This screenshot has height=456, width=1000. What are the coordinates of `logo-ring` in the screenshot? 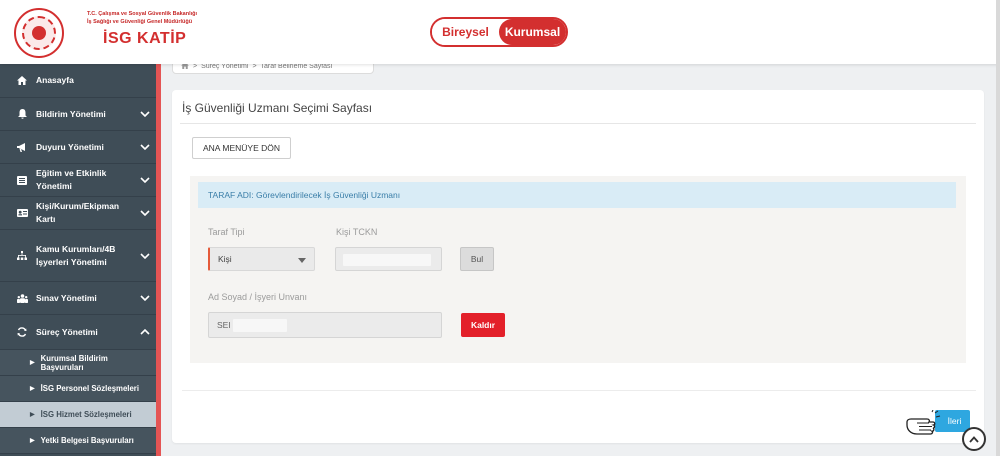 It's located at (39, 33).